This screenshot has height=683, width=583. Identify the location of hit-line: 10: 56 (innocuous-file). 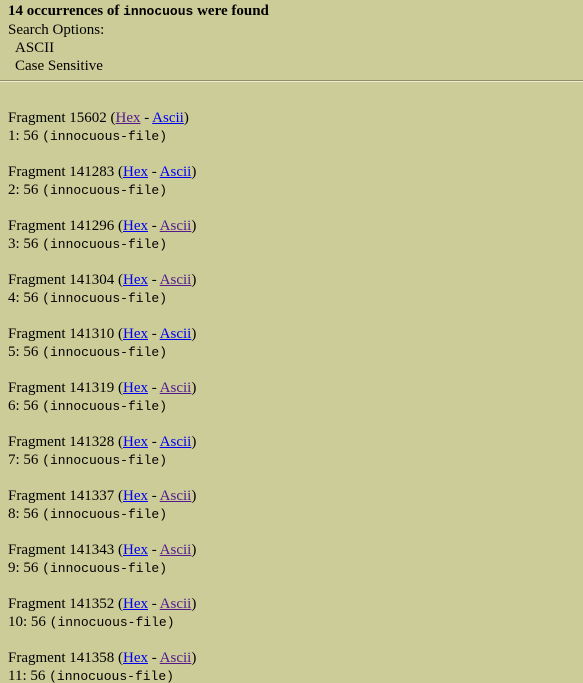
(293, 622).